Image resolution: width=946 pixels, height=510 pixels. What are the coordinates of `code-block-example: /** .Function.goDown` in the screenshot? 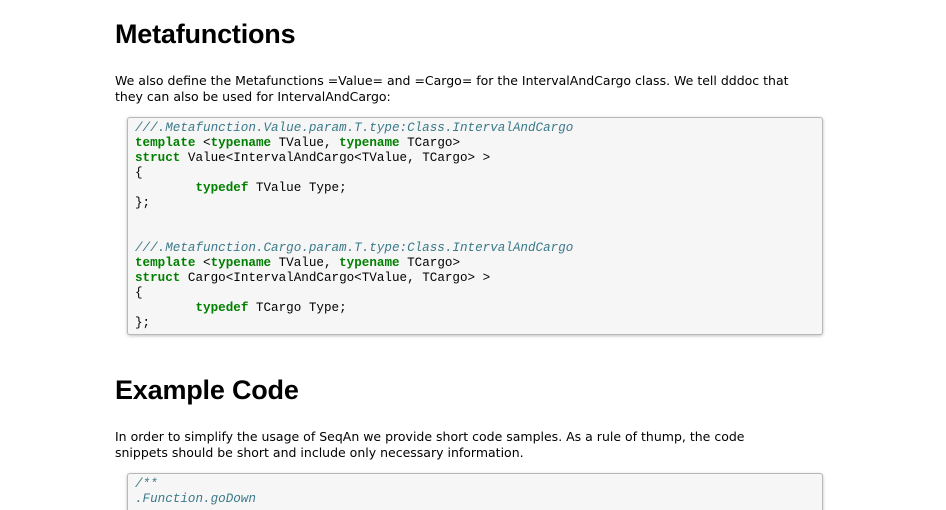 It's located at (475, 491).